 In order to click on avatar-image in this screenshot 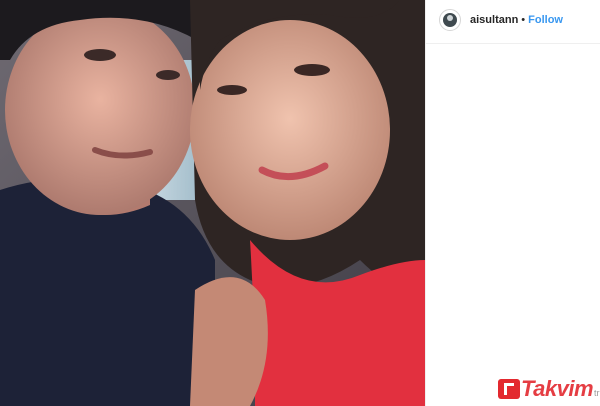, I will do `click(450, 20)`.